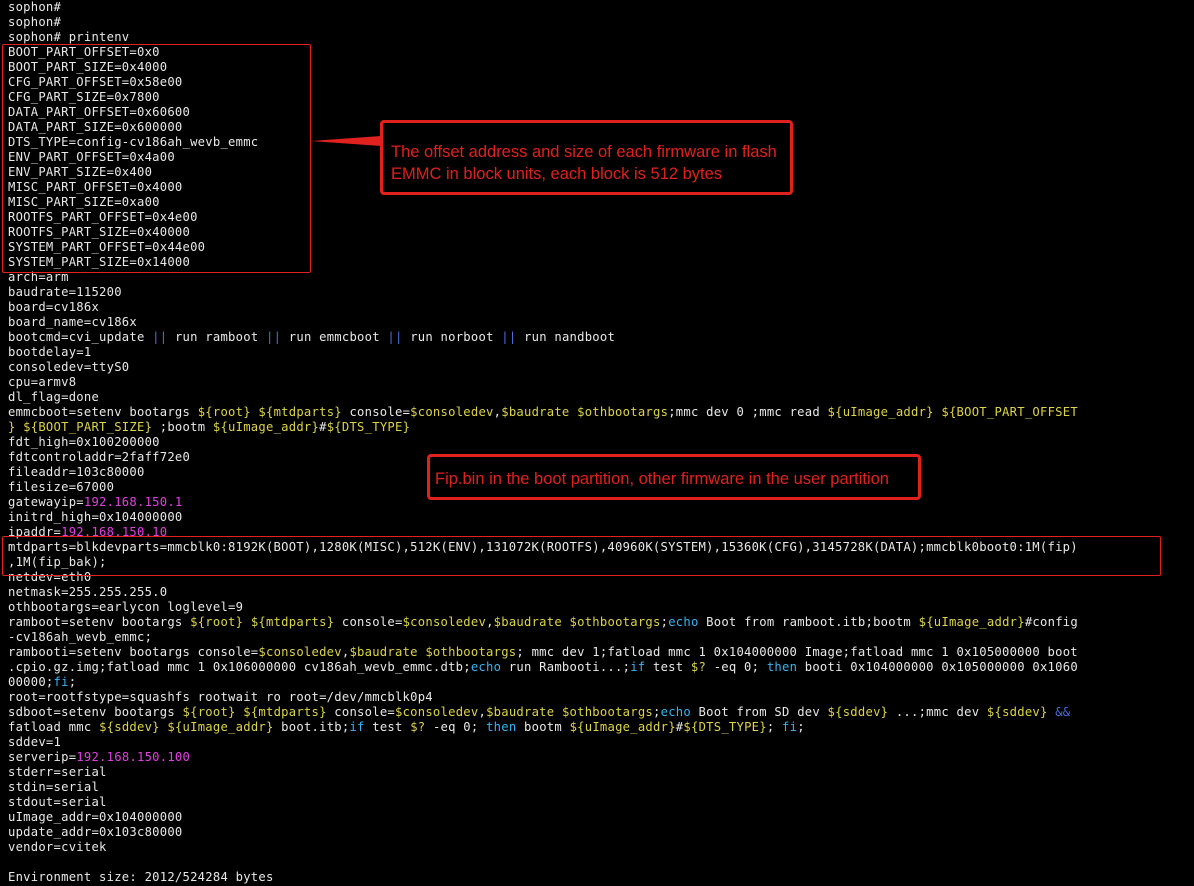  I want to click on terminal-segment: ENV_PART_OFFSET=0x4a00, so click(91, 157).